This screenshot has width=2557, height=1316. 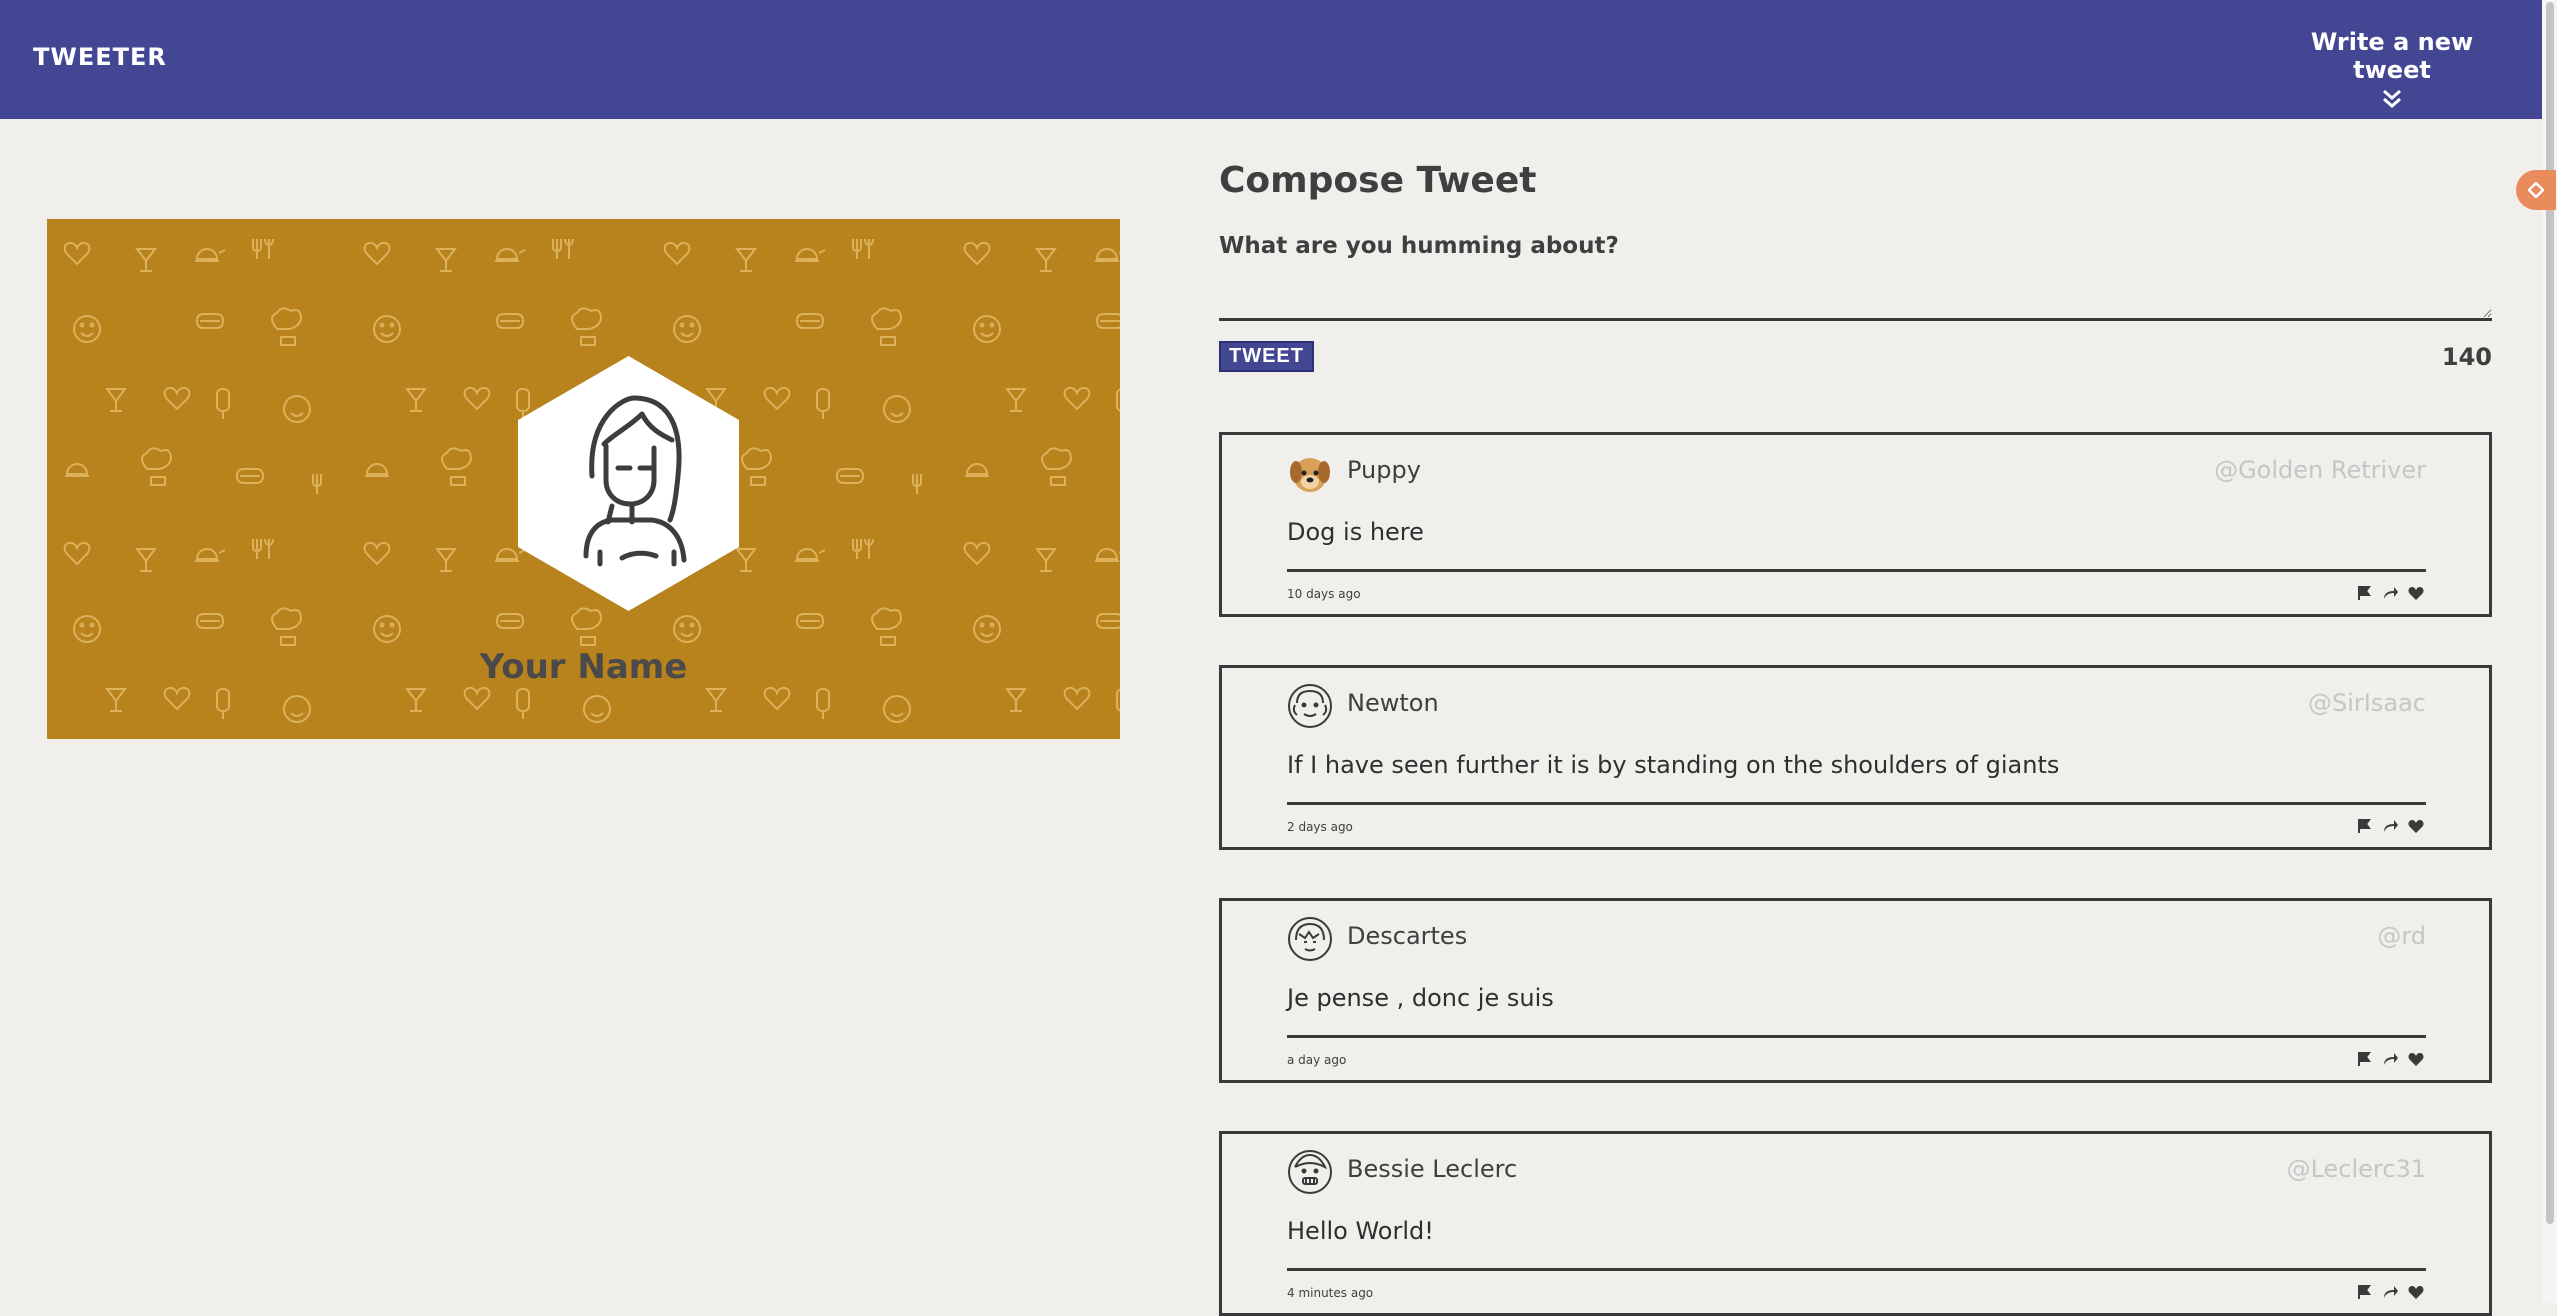 I want to click on tweet-author-handle: @Golden Retriver, so click(x=2320, y=470).